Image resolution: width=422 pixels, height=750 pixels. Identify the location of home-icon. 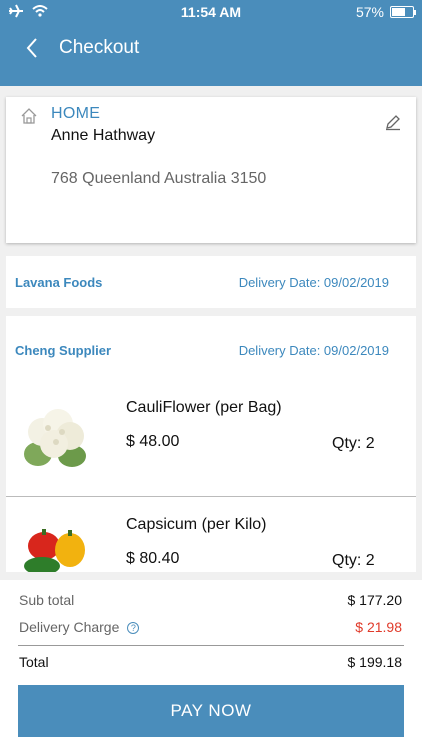
(29, 116).